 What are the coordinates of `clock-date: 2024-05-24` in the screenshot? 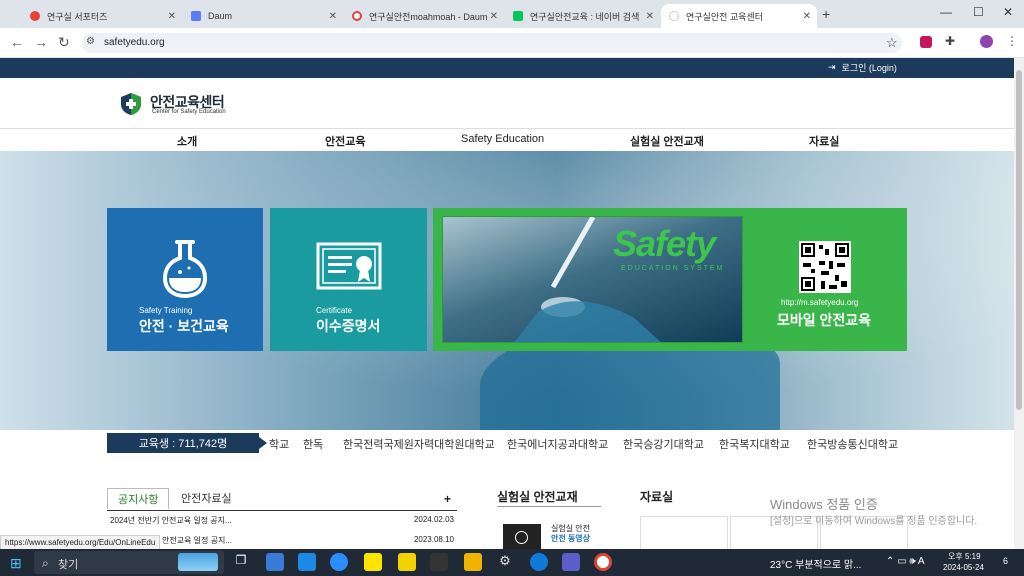 It's located at (963, 567).